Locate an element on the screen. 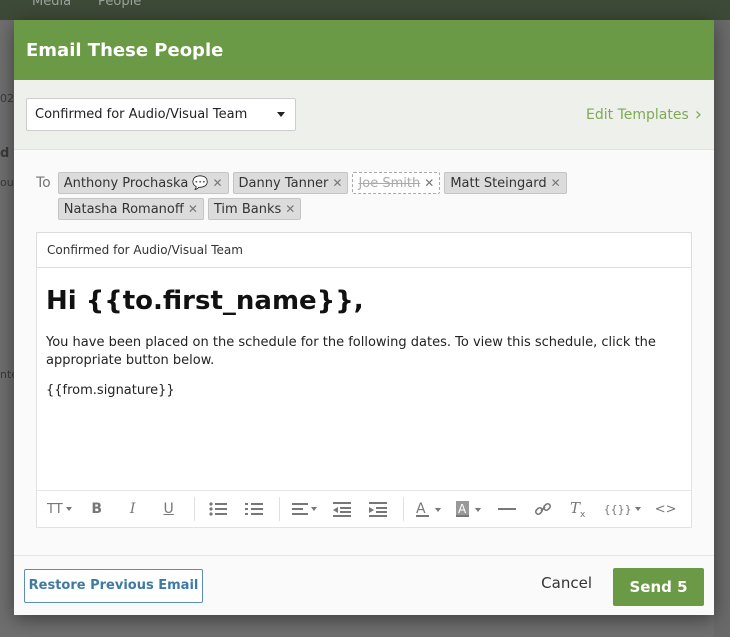 The height and width of the screenshot is (637, 730). recipient-chip-excluded: Joe Smith ✕ is located at coordinates (396, 183).